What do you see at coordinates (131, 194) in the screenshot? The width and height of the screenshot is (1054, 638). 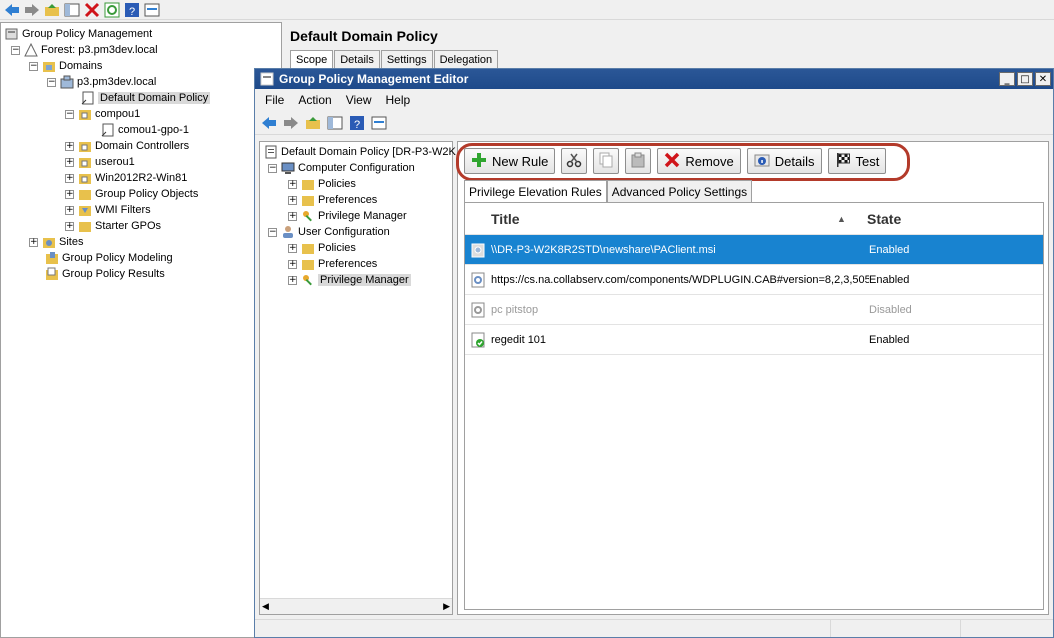 I see `tree-item-gpo-objects: + Group Policy Objects` at bounding box center [131, 194].